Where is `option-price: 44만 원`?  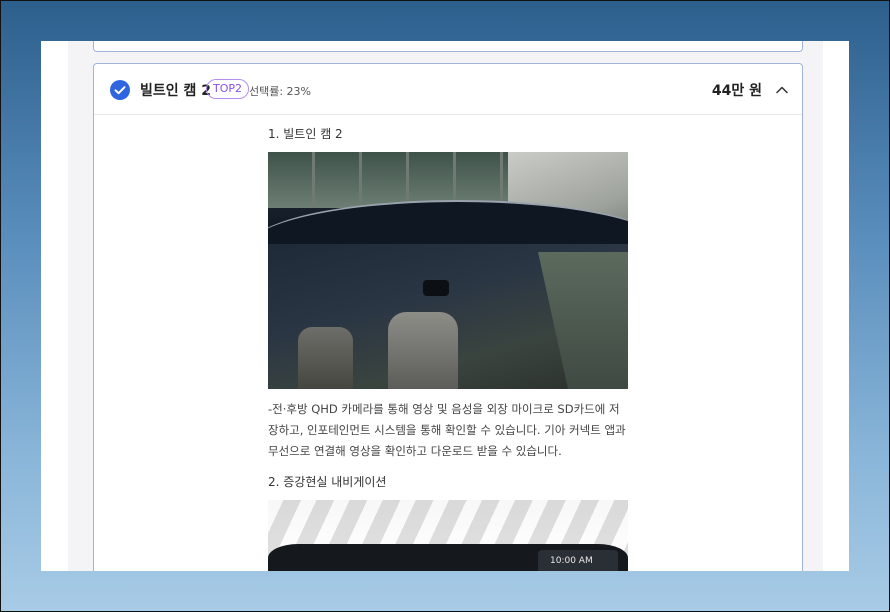 option-price: 44만 원 is located at coordinates (736, 91).